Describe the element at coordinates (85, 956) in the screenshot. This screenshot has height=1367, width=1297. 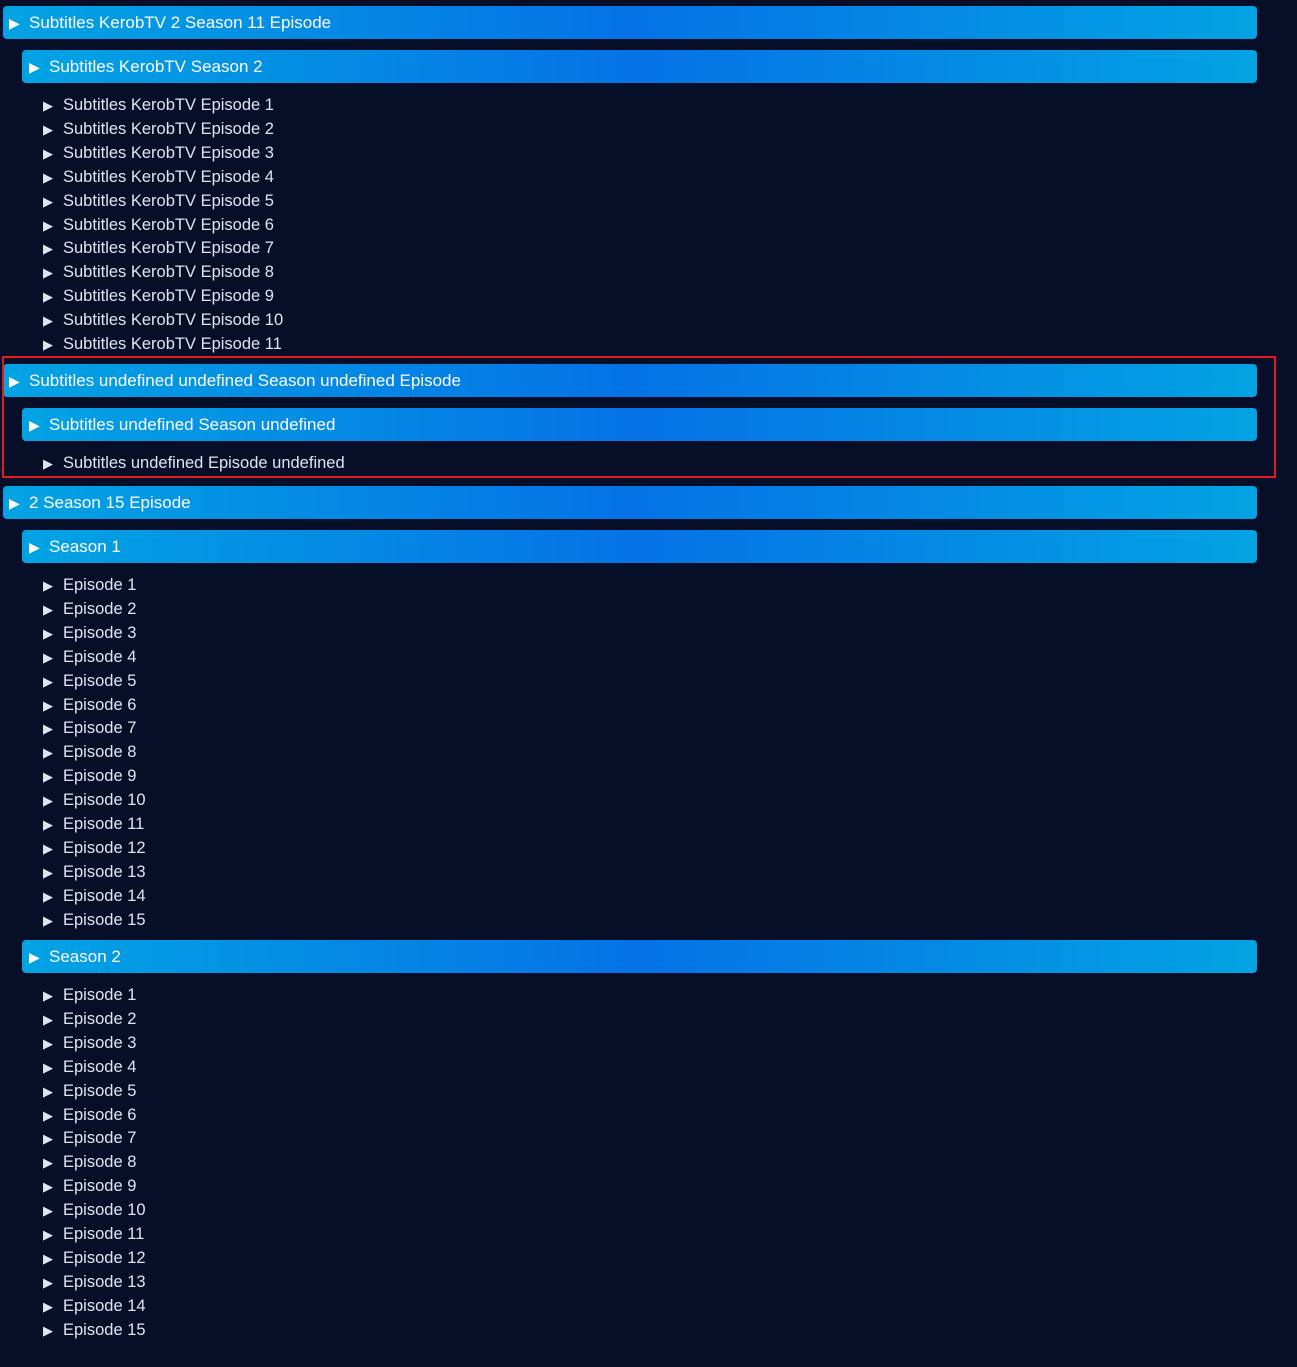
I see `season-header-label: Season 2` at that location.